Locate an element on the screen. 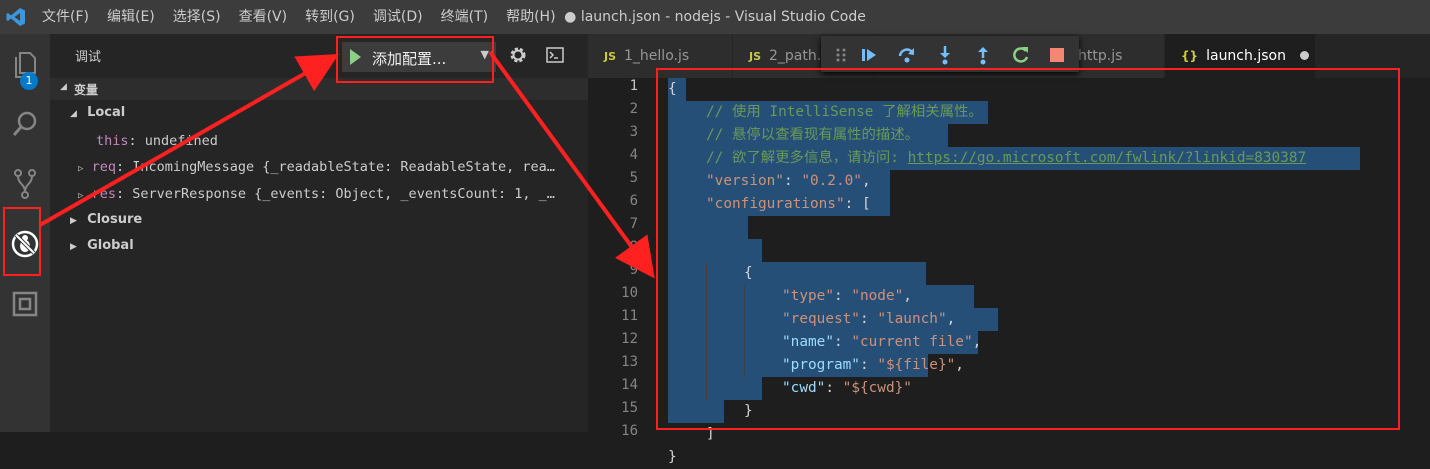  code-line-16: } is located at coordinates (672, 457).